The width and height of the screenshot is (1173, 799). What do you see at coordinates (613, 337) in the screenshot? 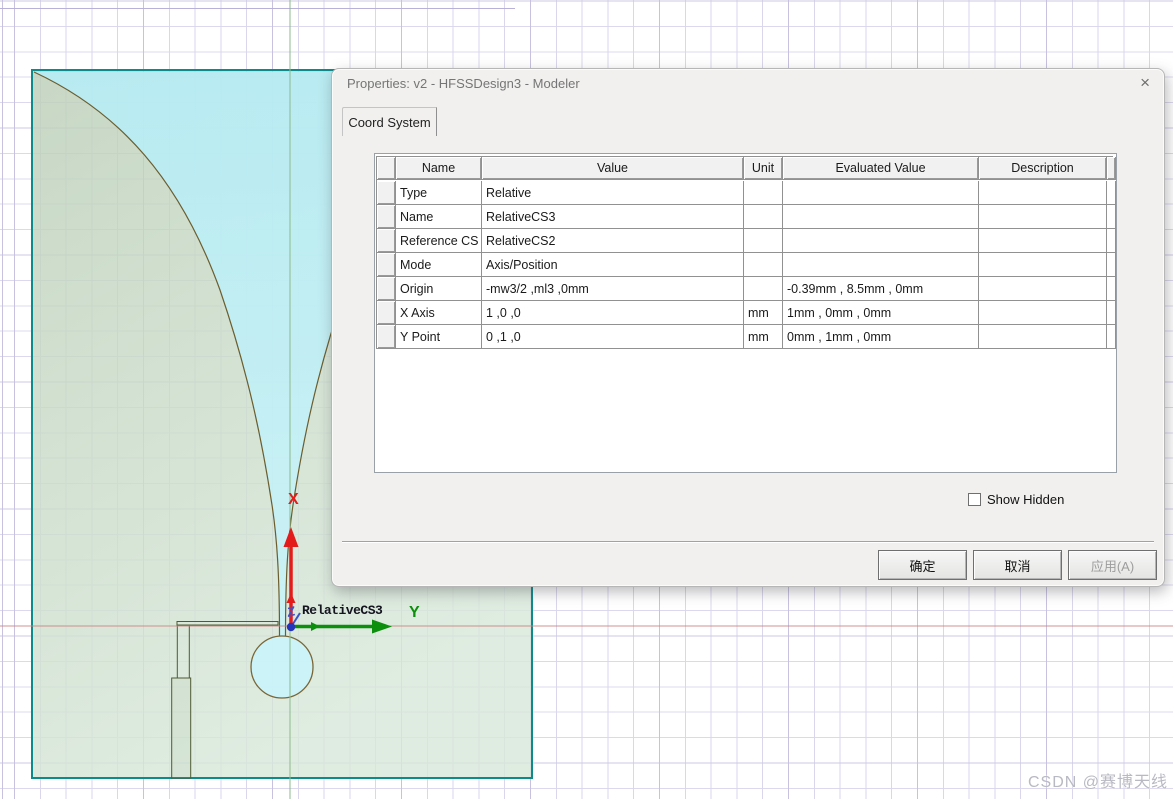
I see `cell-value: 0 ,1 ,0` at bounding box center [613, 337].